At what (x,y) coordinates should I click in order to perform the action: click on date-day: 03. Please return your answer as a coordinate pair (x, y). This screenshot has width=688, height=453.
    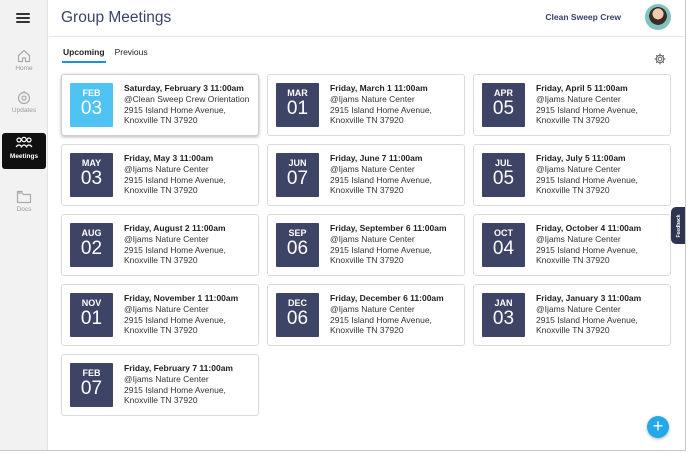
    Looking at the image, I should click on (503, 318).